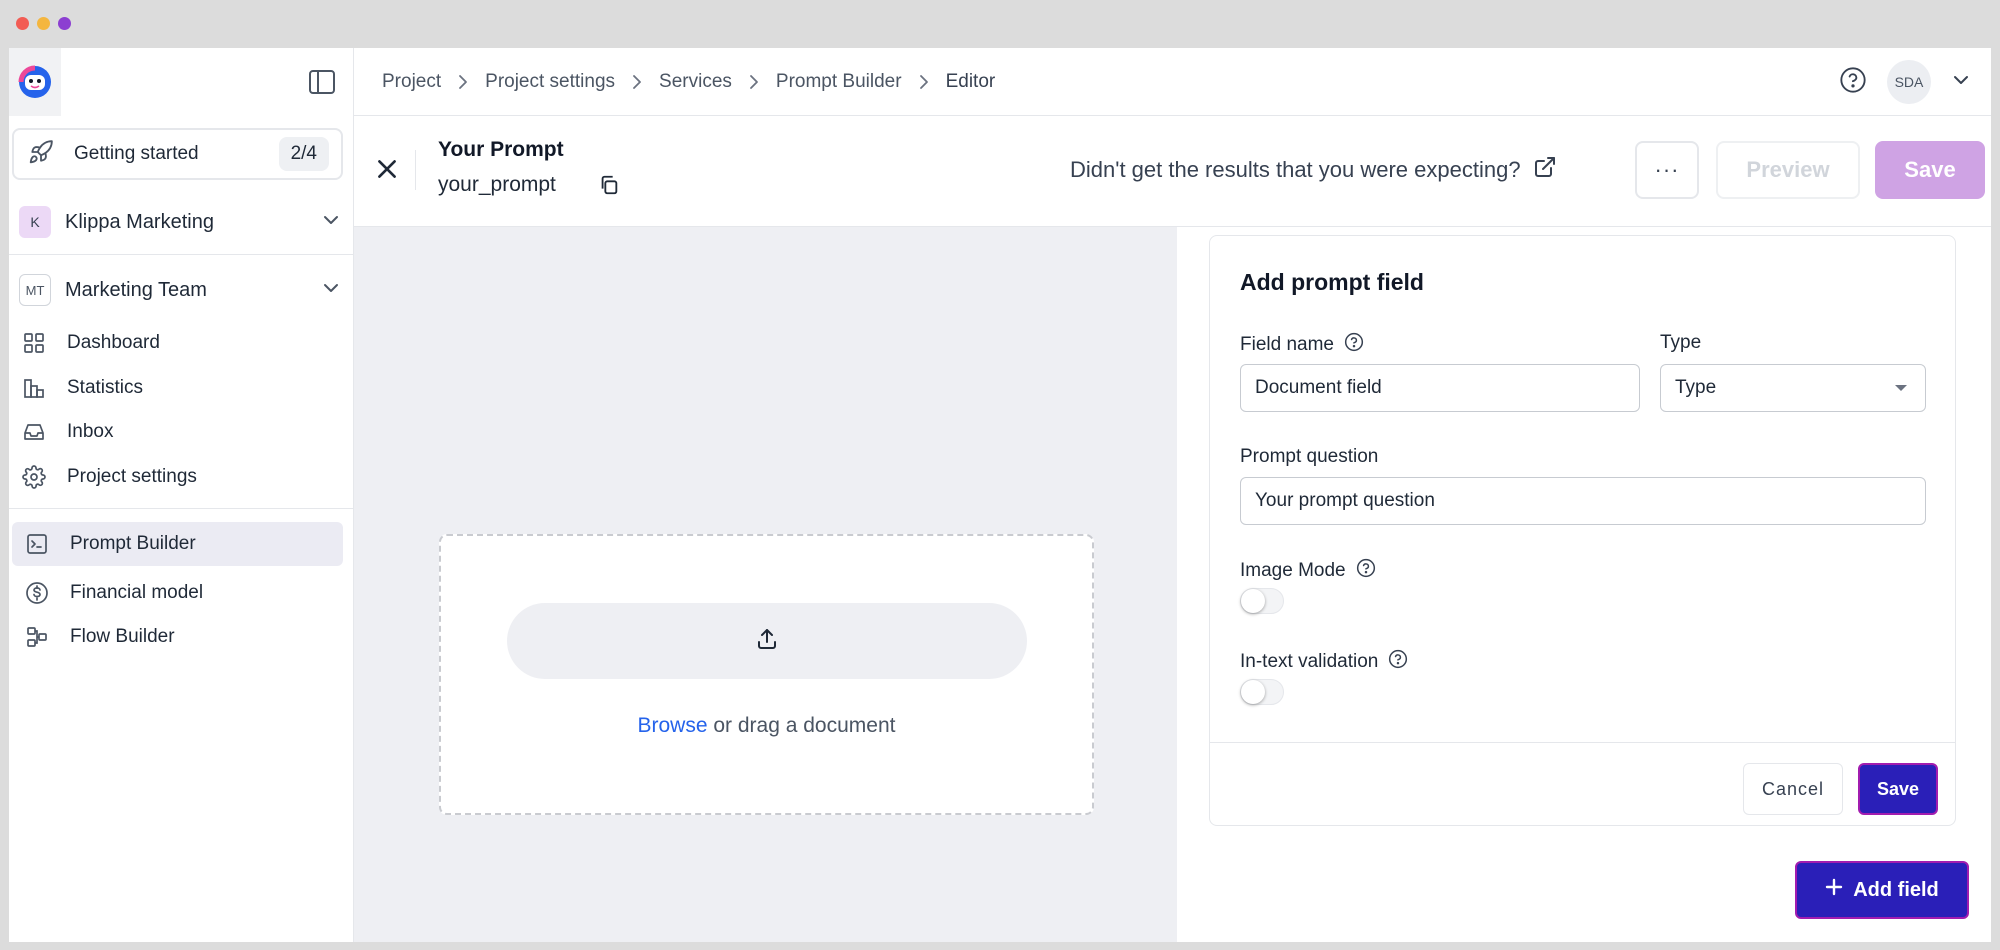 Image resolution: width=2000 pixels, height=950 pixels. Describe the element at coordinates (41, 154) in the screenshot. I see `rocket-icon` at that location.